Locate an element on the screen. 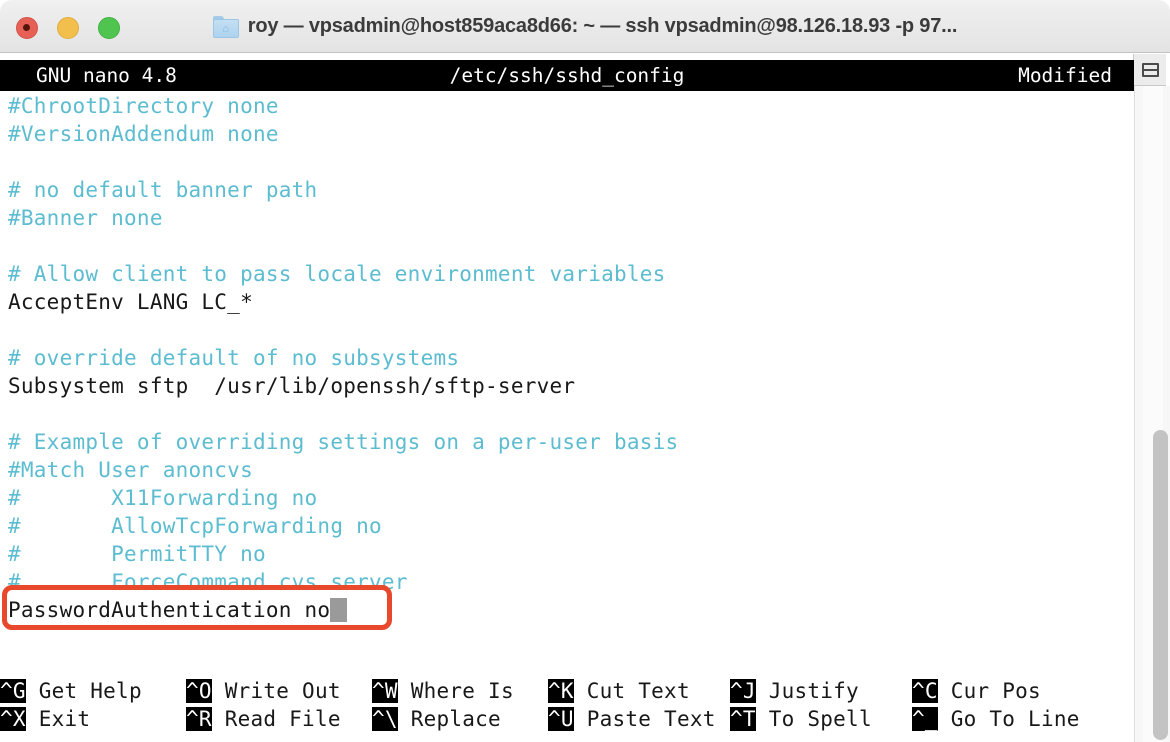 Image resolution: width=1170 pixels, height=742 pixels. shortcut-key-combo: ^T is located at coordinates (743, 719).